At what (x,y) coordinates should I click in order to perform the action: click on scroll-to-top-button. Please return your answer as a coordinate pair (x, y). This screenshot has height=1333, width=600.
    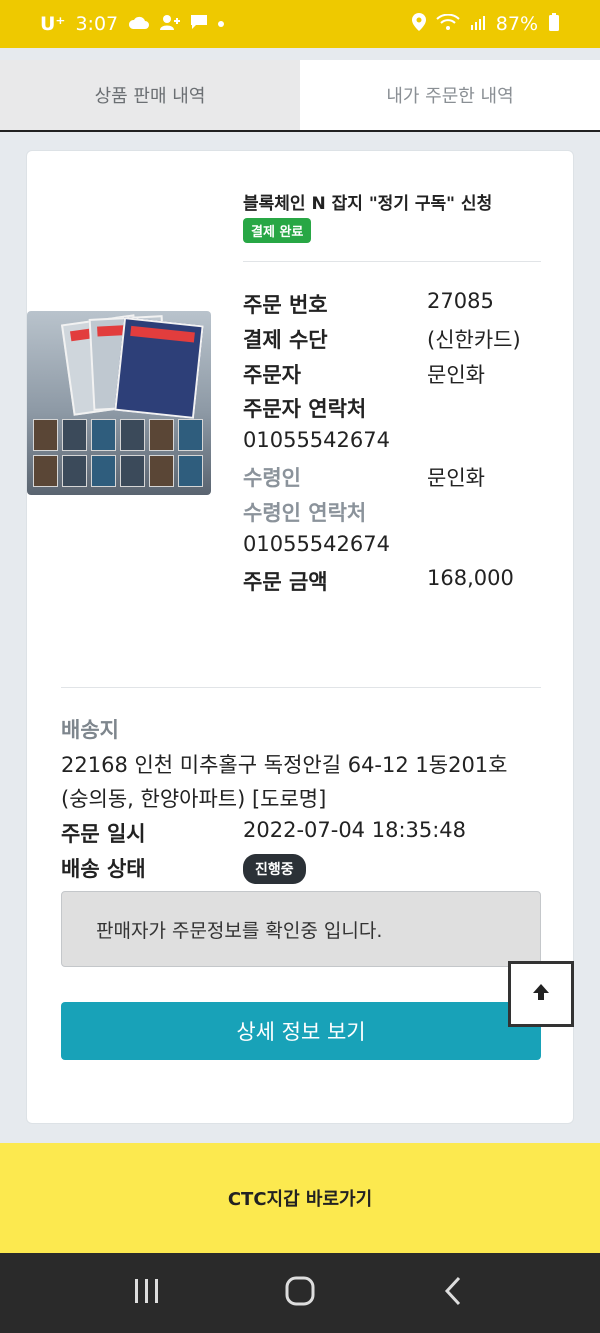
    Looking at the image, I should click on (541, 994).